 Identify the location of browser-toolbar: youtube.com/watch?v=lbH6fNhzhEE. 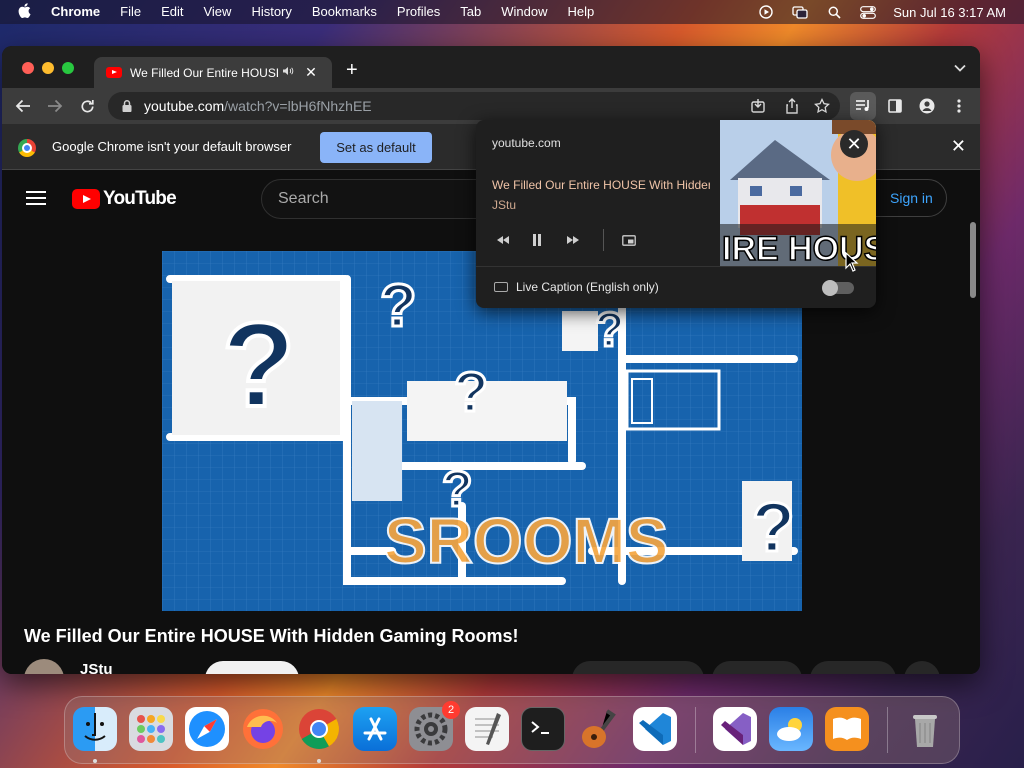
(491, 106).